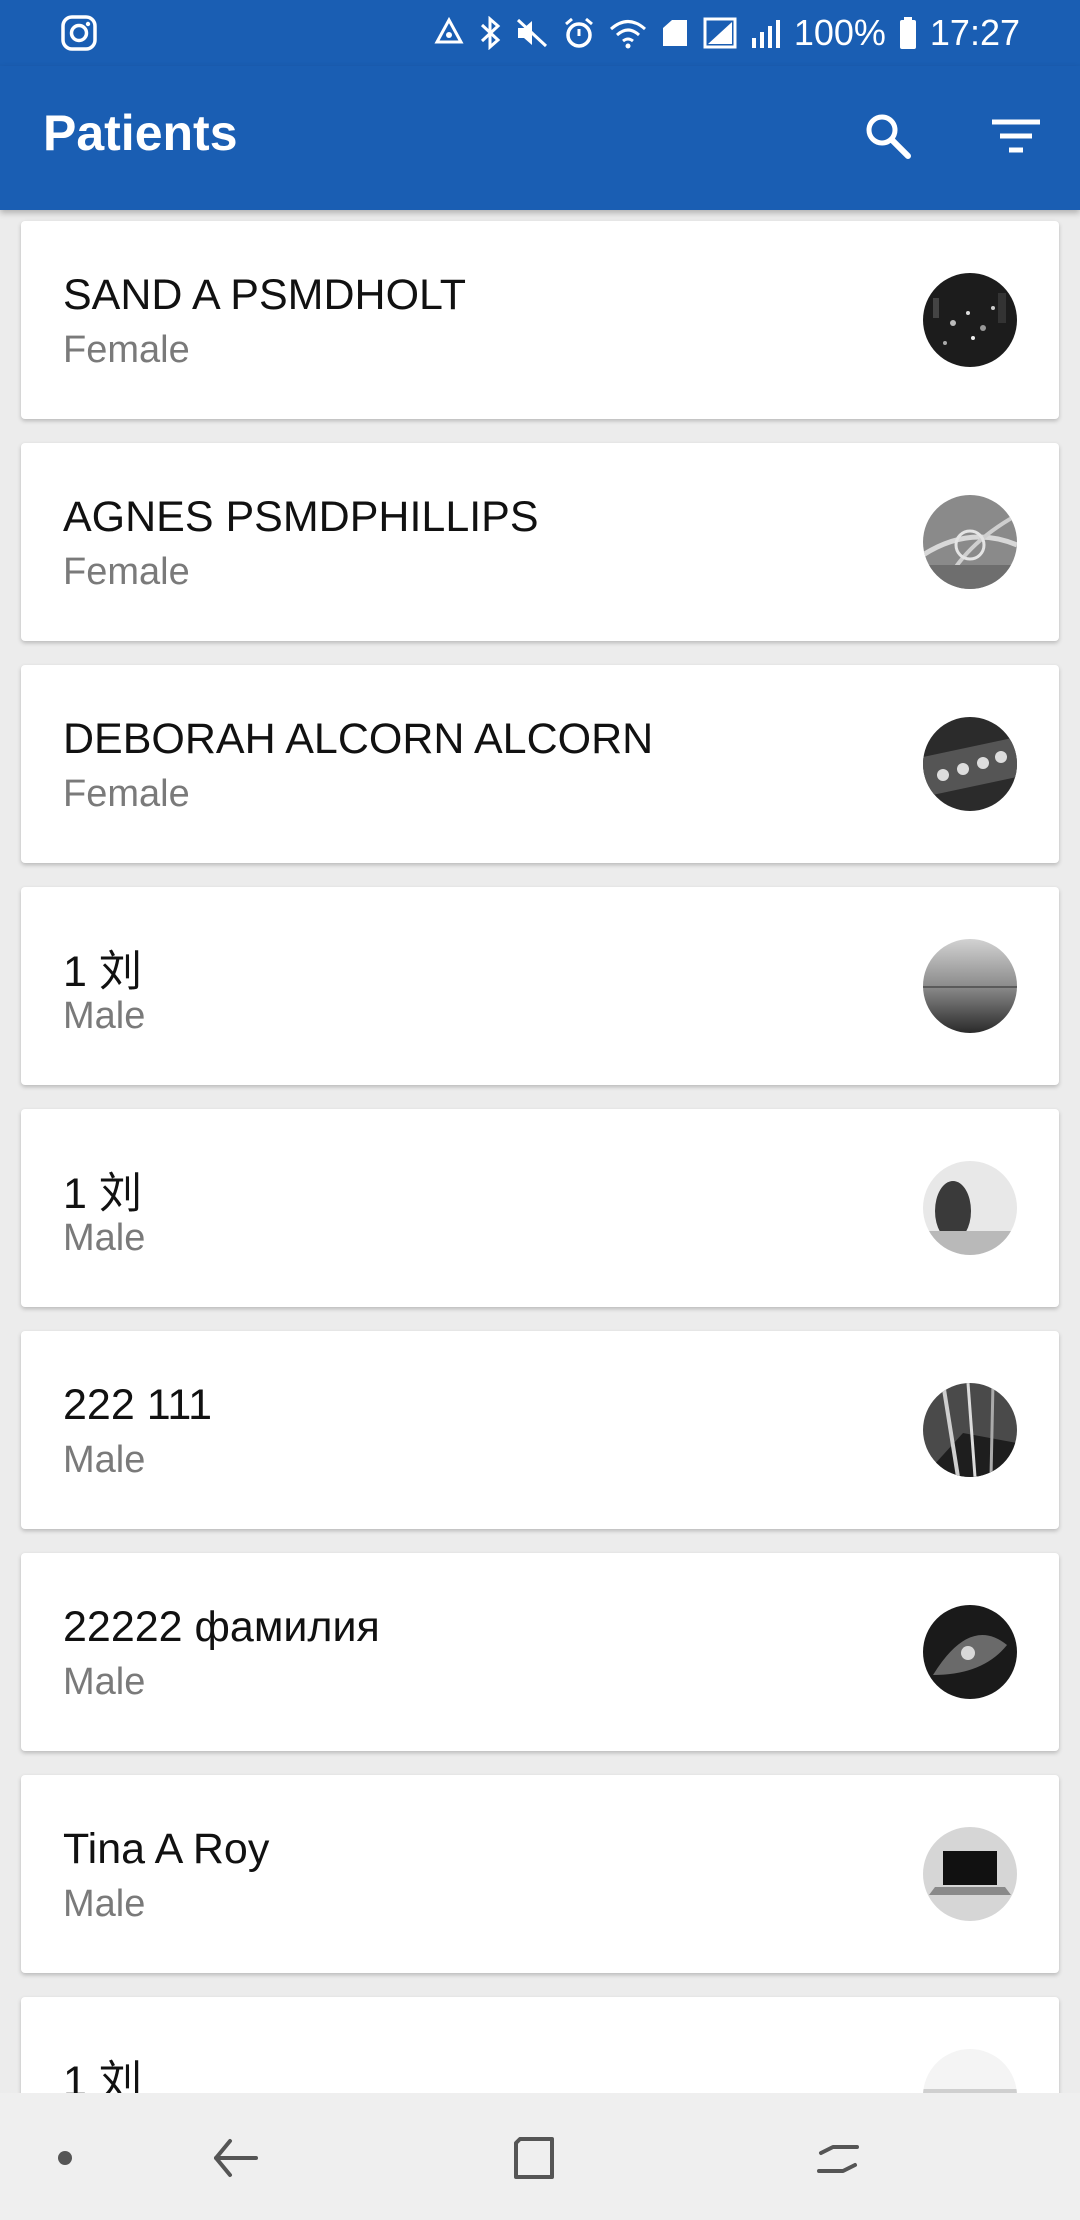 The width and height of the screenshot is (1080, 2220). I want to click on patient-name: 22222 фамилия, so click(221, 1627).